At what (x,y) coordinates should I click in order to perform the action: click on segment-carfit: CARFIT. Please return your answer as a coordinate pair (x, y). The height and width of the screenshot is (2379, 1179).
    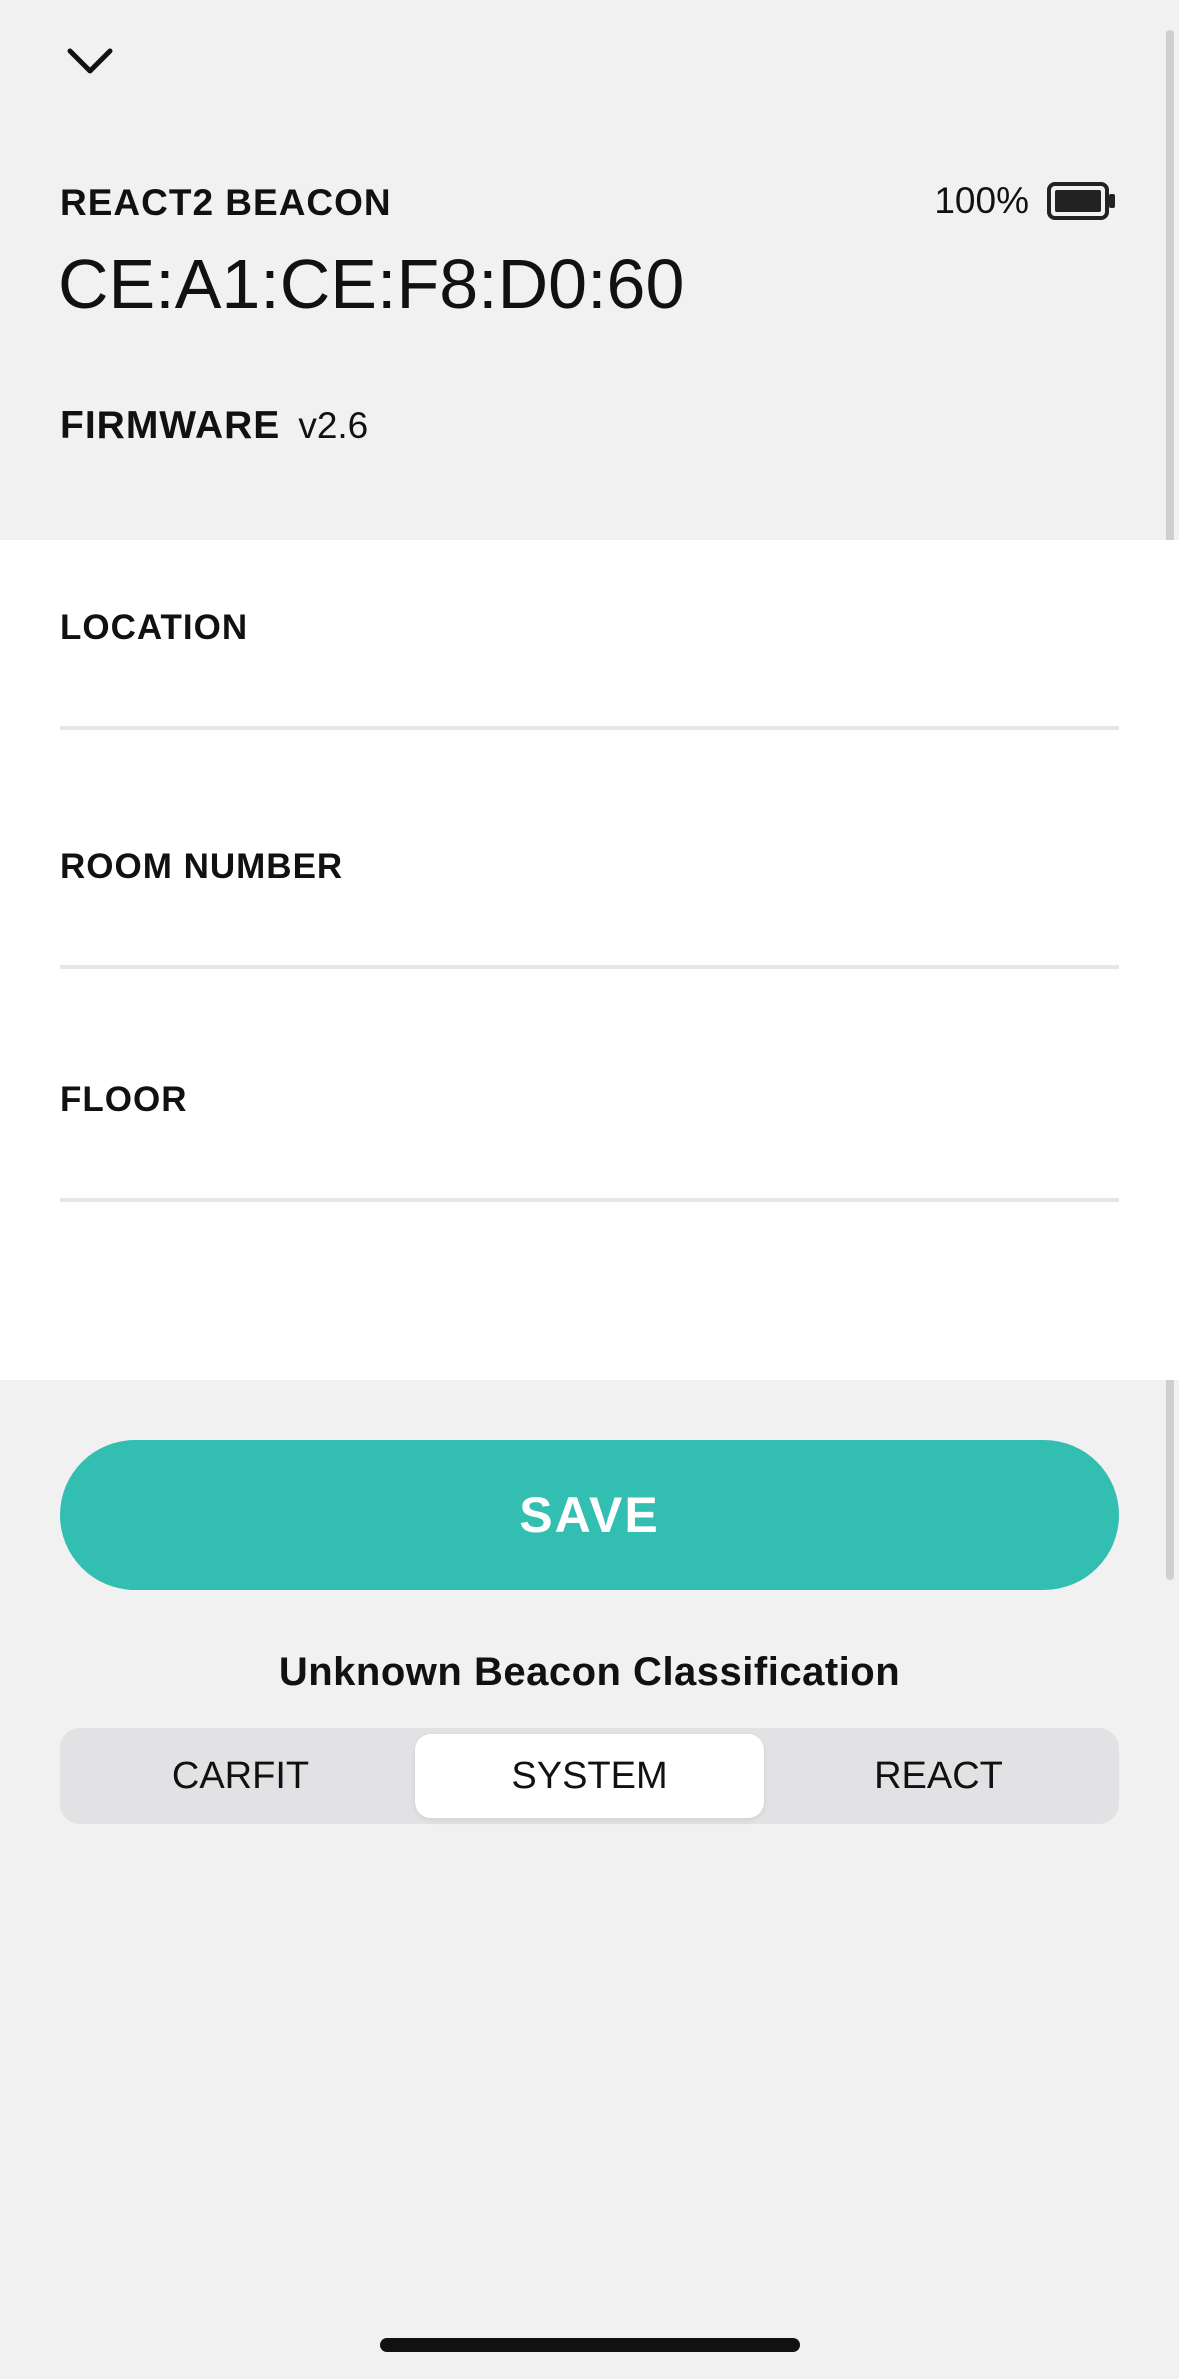
    Looking at the image, I should click on (240, 1776).